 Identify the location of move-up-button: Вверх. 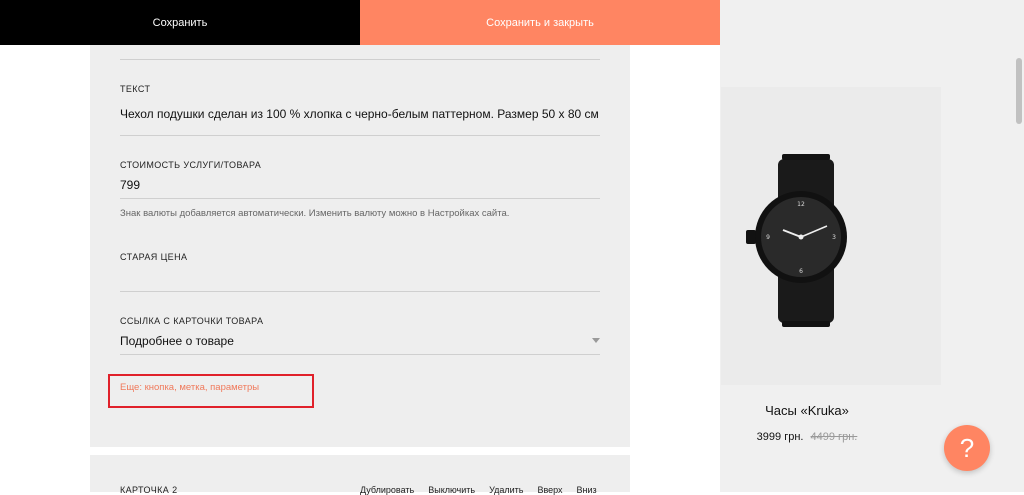
(549, 490).